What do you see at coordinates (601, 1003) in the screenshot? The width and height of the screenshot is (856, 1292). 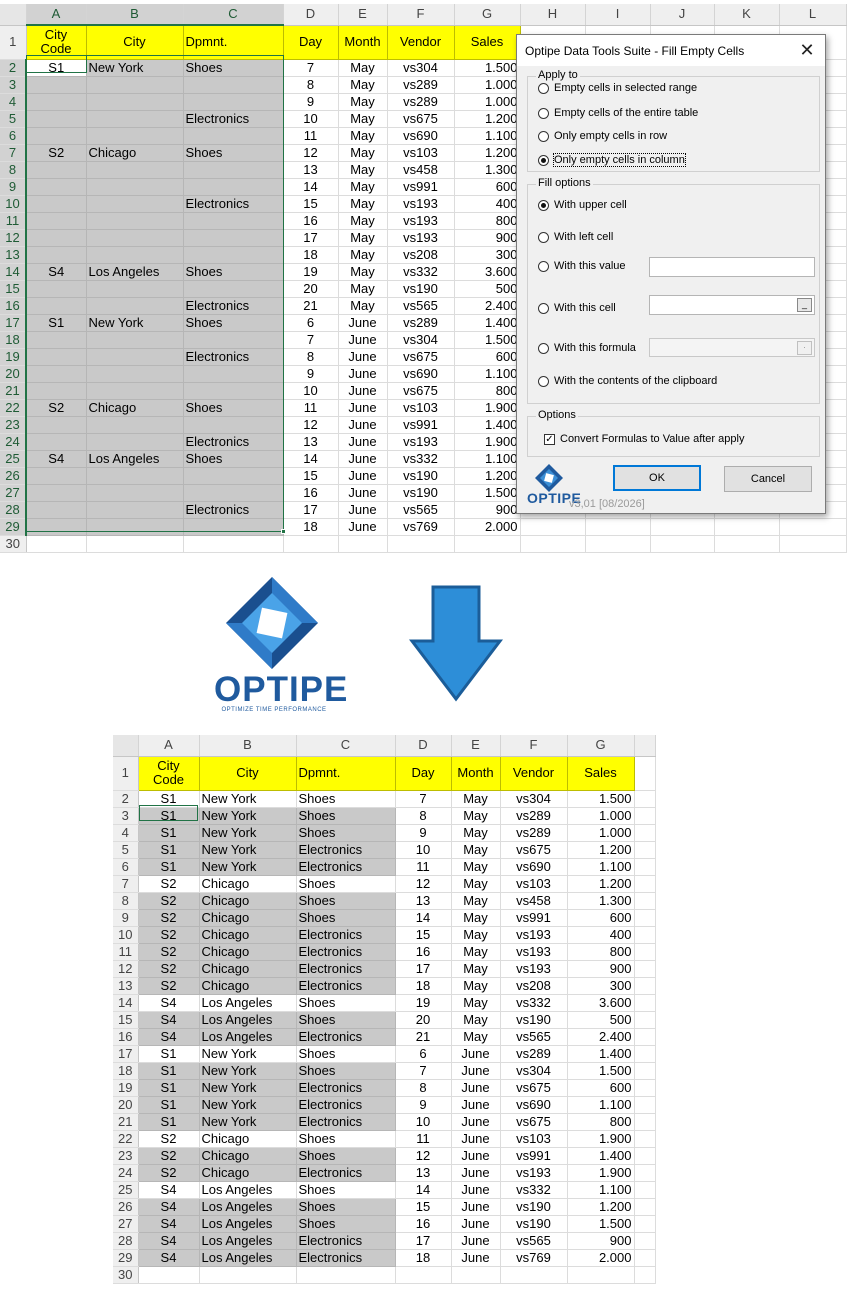 I see `cell-sales: 3.600` at bounding box center [601, 1003].